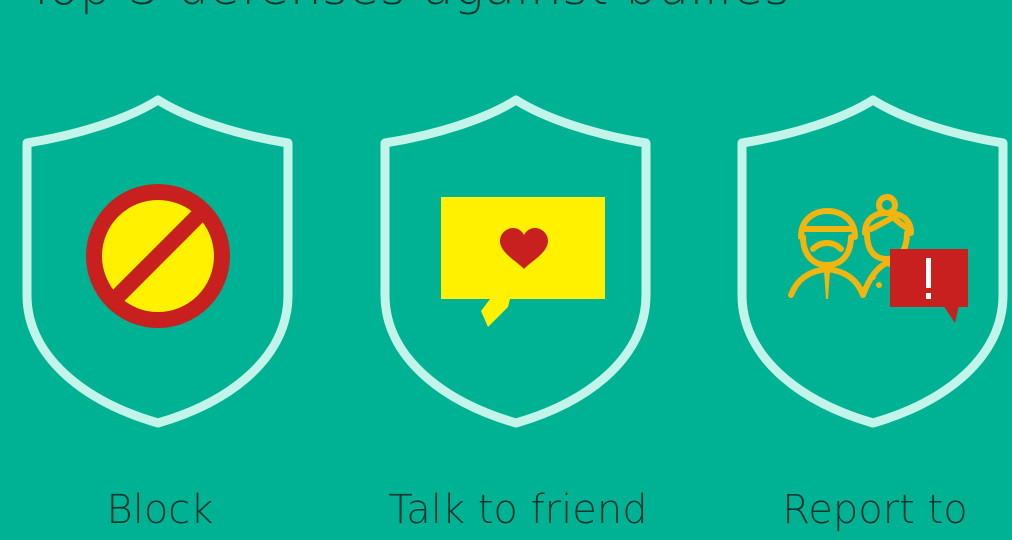 Image resolution: width=1012 pixels, height=540 pixels. What do you see at coordinates (160, 510) in the screenshot?
I see `defense-label-block: Block` at bounding box center [160, 510].